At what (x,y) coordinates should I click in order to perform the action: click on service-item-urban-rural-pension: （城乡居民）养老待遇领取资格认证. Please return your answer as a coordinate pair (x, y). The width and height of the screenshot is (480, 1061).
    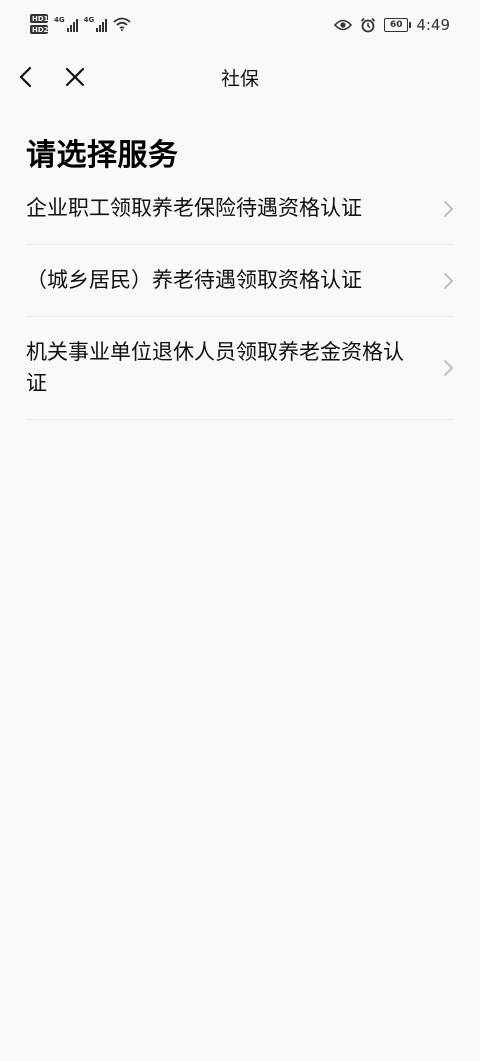
    Looking at the image, I should click on (240, 281).